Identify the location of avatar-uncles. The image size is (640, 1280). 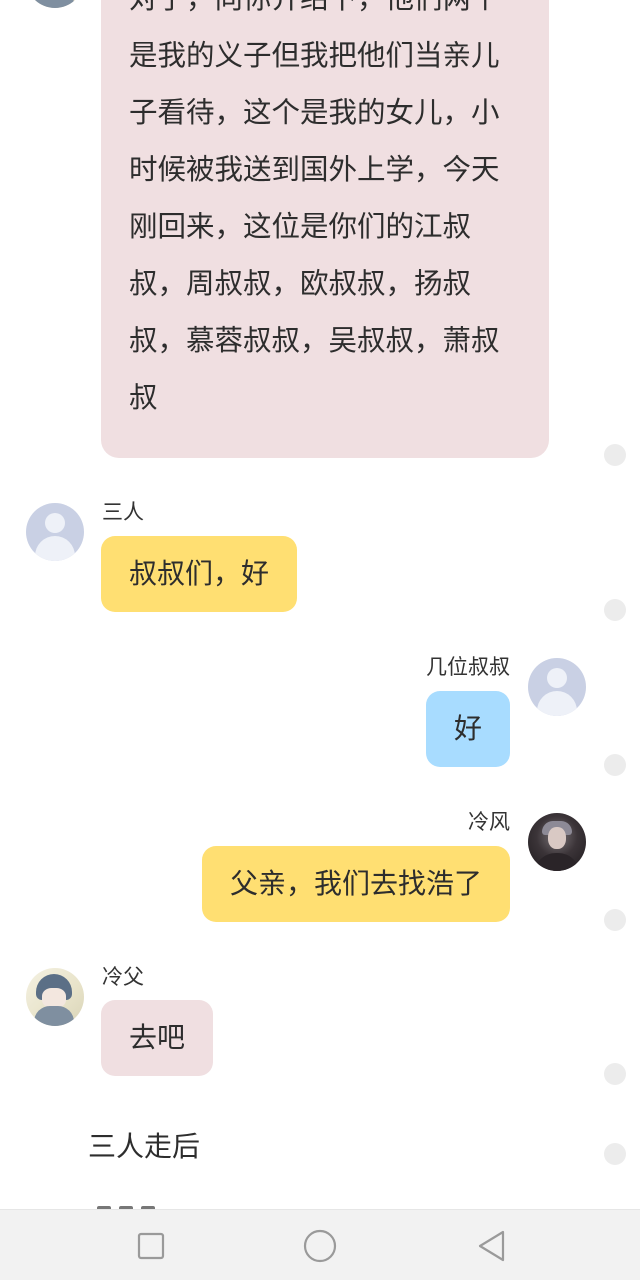
(557, 687).